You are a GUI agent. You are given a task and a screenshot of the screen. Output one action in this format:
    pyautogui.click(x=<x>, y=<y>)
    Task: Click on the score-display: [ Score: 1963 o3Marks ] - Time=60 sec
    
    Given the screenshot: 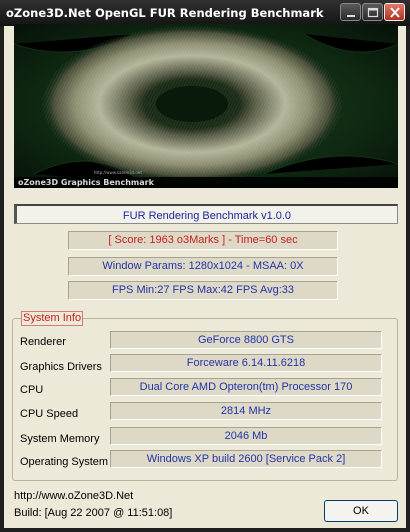 What is the action you would take?
    pyautogui.click(x=203, y=240)
    